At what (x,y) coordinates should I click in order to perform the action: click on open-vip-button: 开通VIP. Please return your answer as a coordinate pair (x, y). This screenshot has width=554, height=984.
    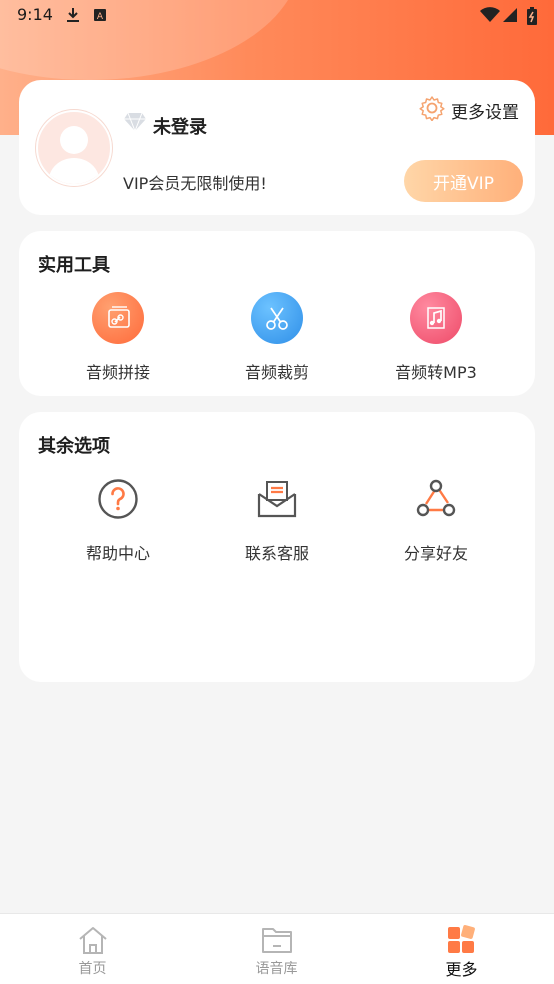
    Looking at the image, I should click on (463, 181).